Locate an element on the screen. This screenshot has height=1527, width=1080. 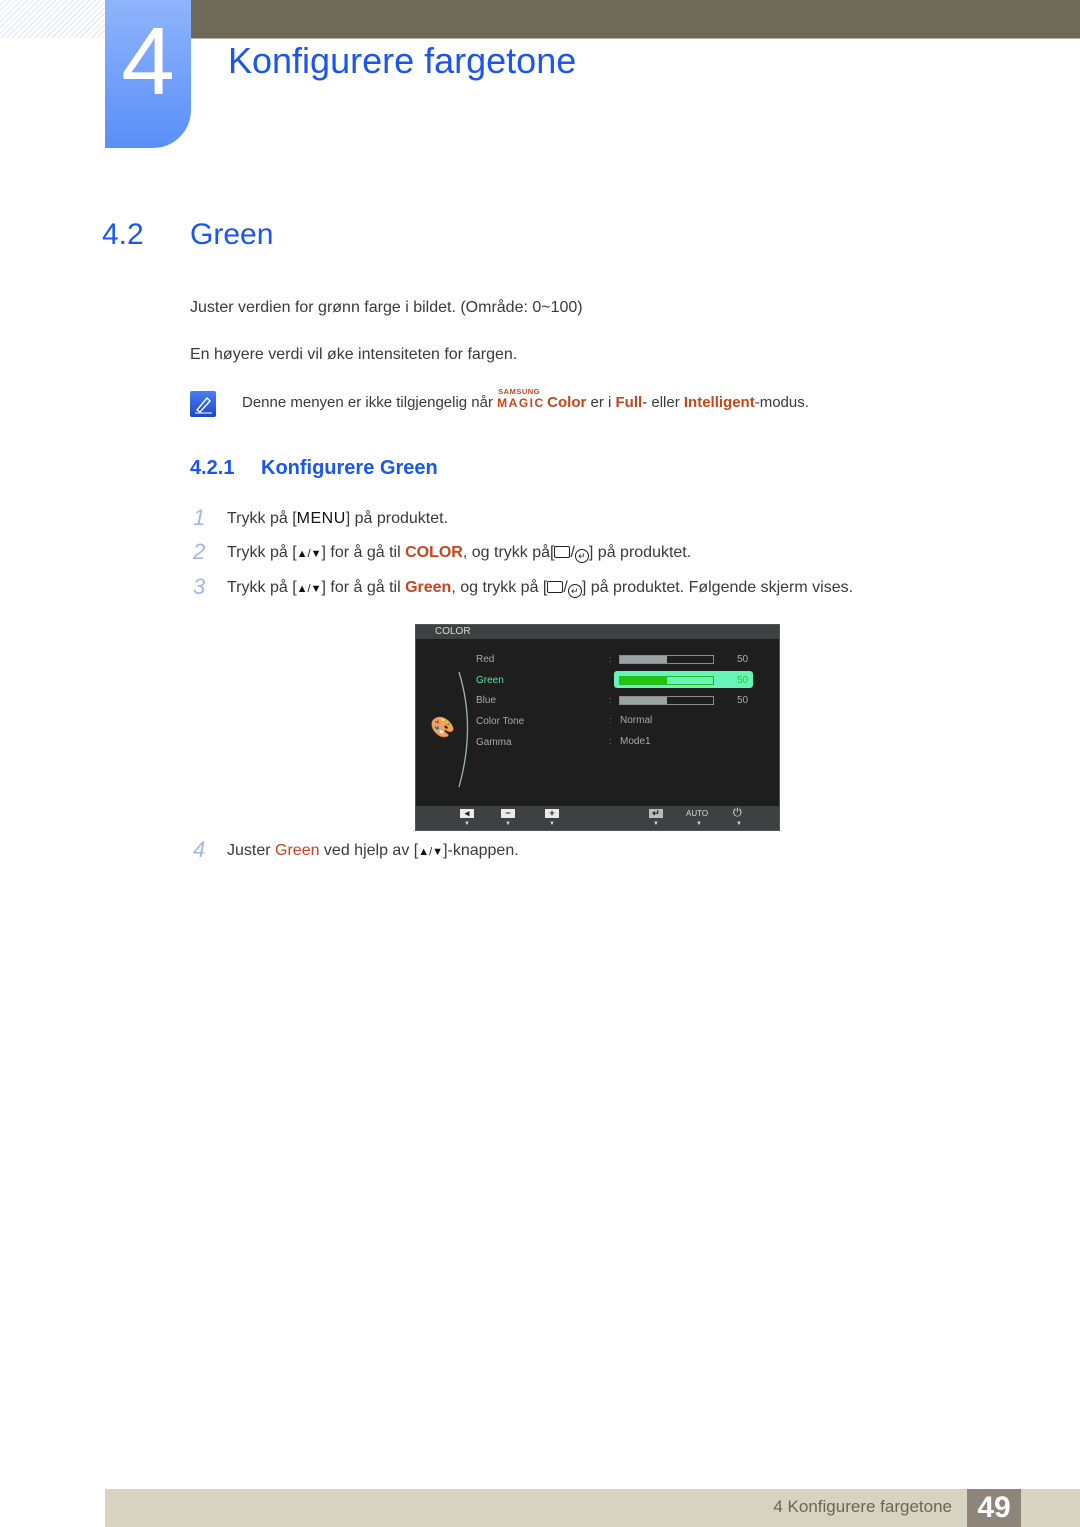
note-pencil-icon is located at coordinates (203, 404).